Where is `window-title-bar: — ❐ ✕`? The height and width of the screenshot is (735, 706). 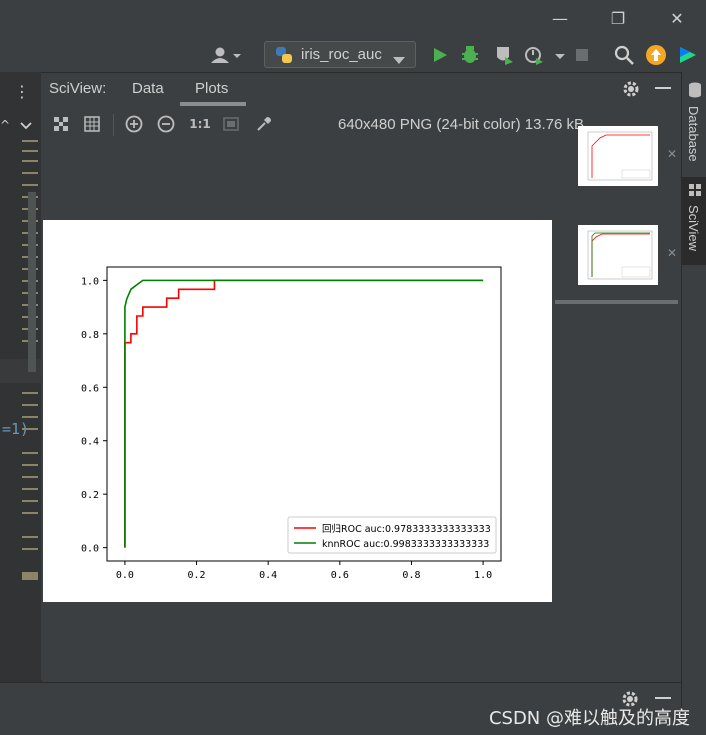
window-title-bar: — ❐ ✕ is located at coordinates (353, 19).